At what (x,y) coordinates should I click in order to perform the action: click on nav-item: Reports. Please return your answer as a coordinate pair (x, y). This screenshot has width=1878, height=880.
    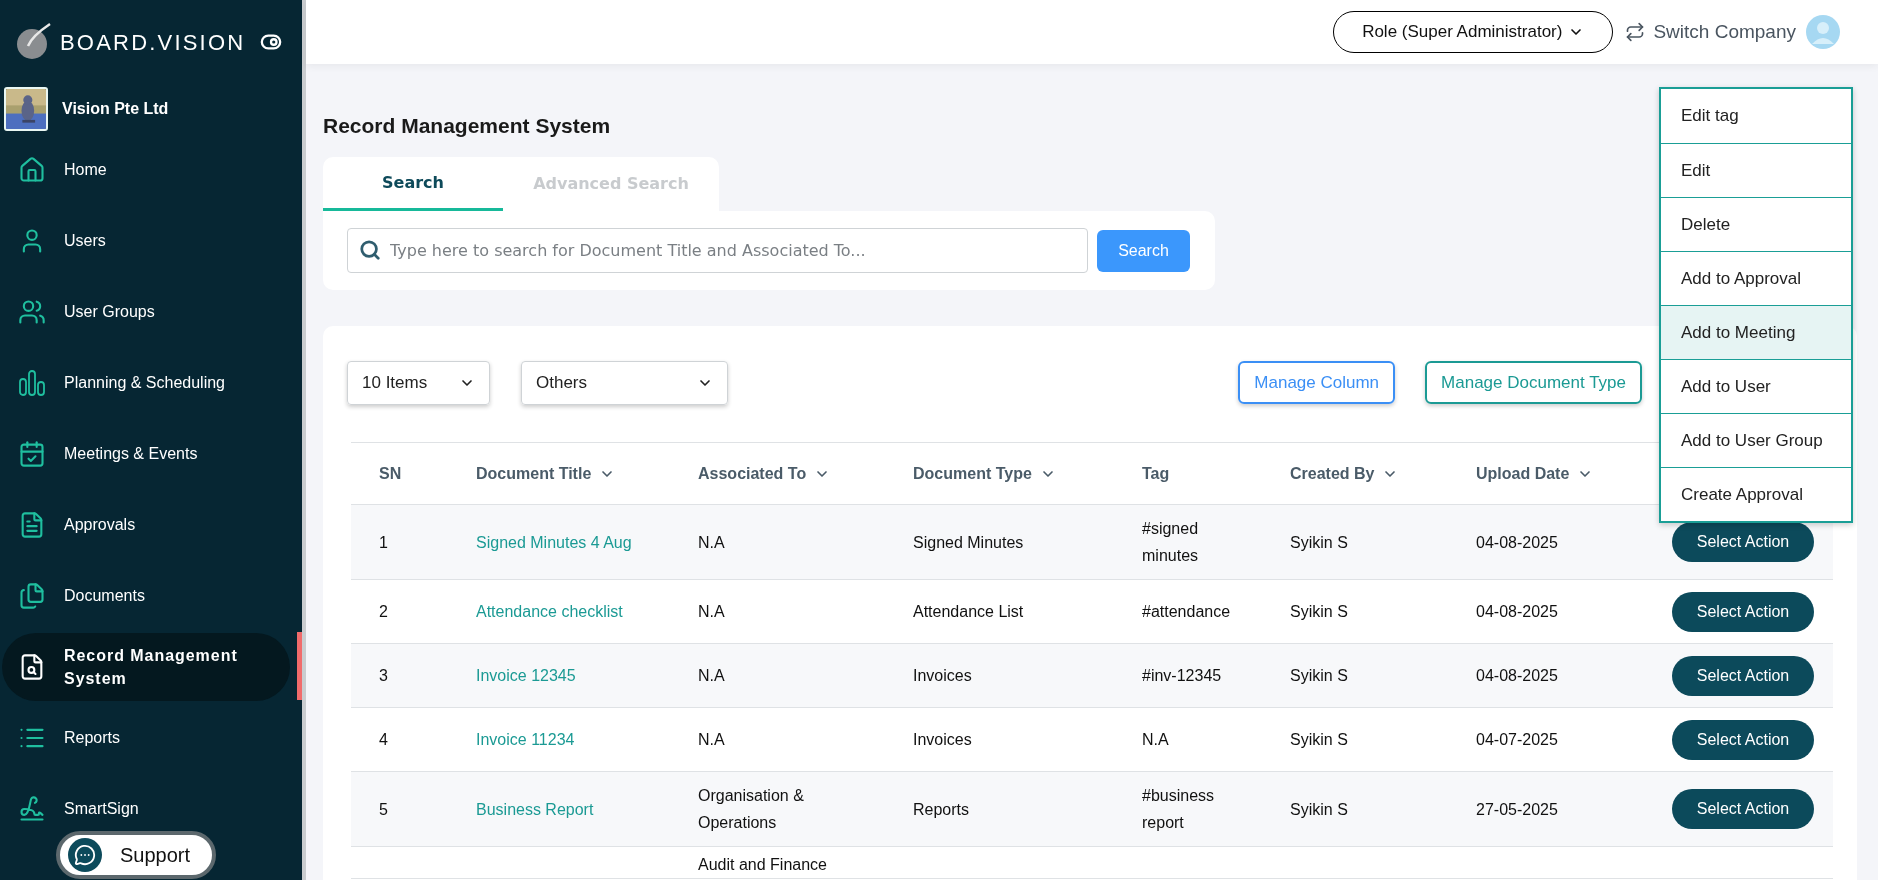
    Looking at the image, I should click on (69, 737).